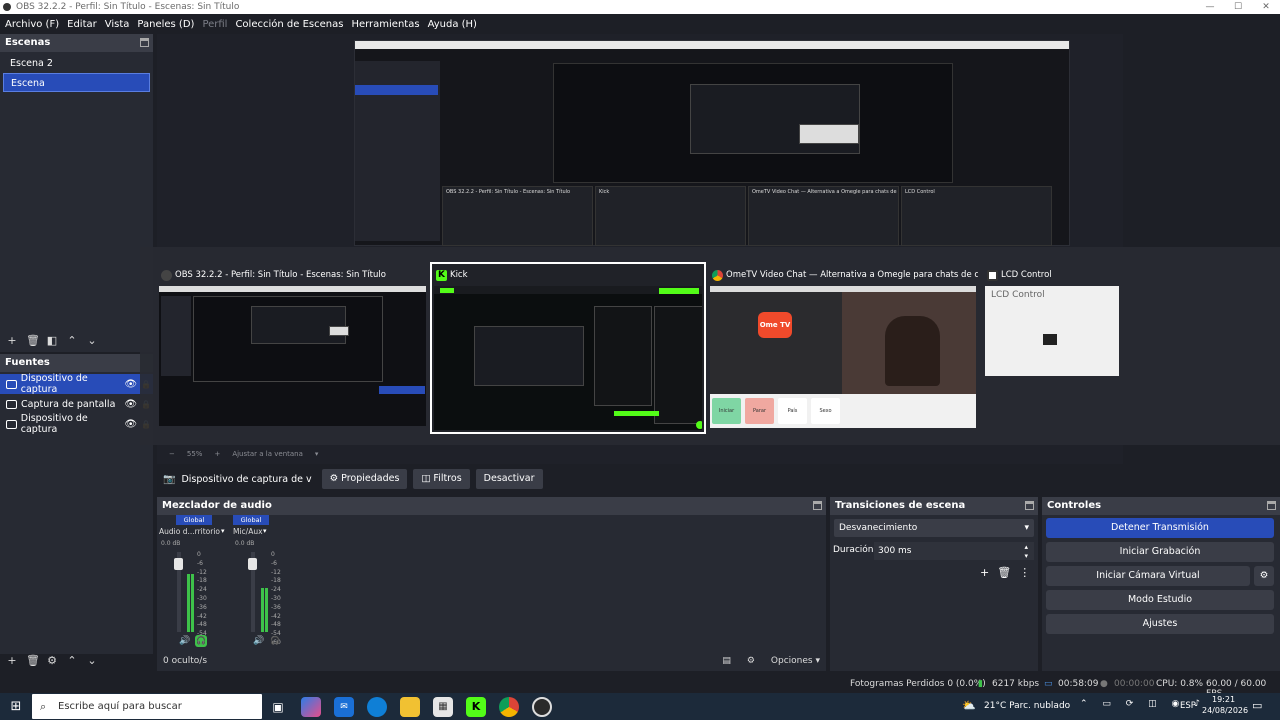 The height and width of the screenshot is (720, 1280). Describe the element at coordinates (1016, 684) in the screenshot. I see `bitrate: 6217 kbps` at that location.